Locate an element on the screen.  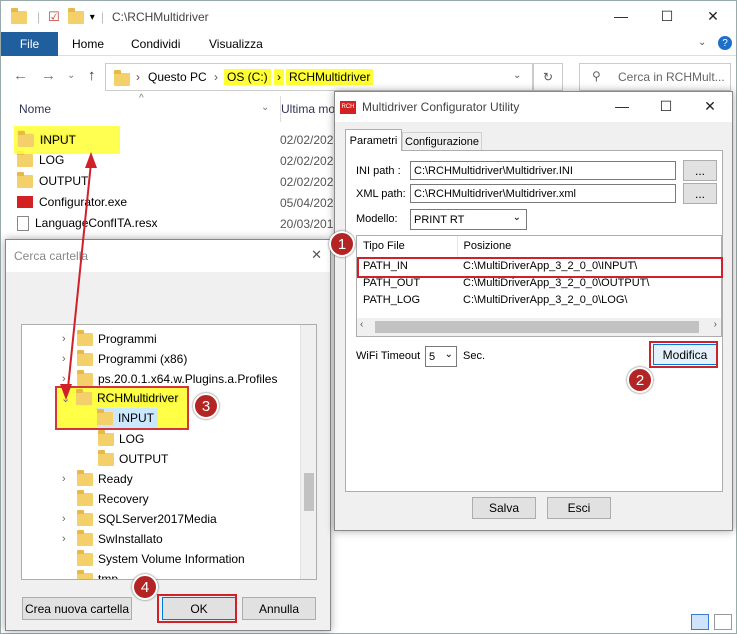
tab-parametri: Parametri is located at coordinates (373, 140).